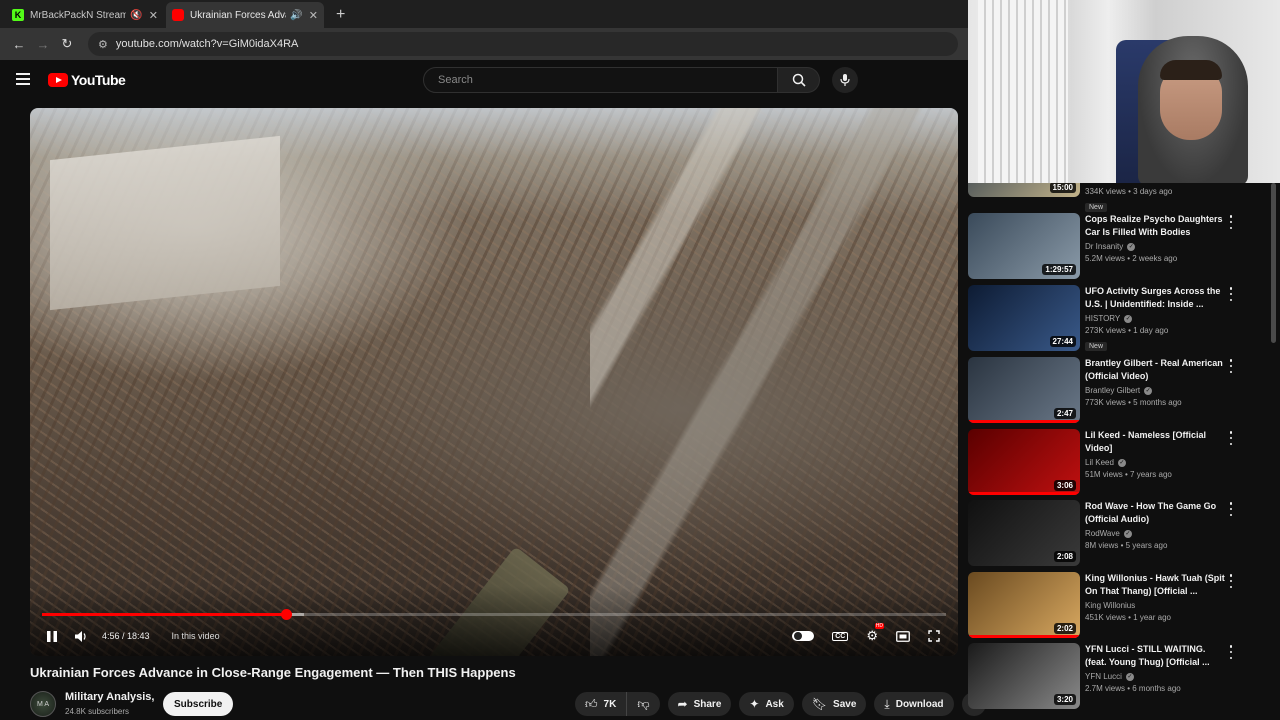 The image size is (1280, 720). What do you see at coordinates (136, 15) in the screenshot?
I see `tab-mute-icon: 🔇` at bounding box center [136, 15].